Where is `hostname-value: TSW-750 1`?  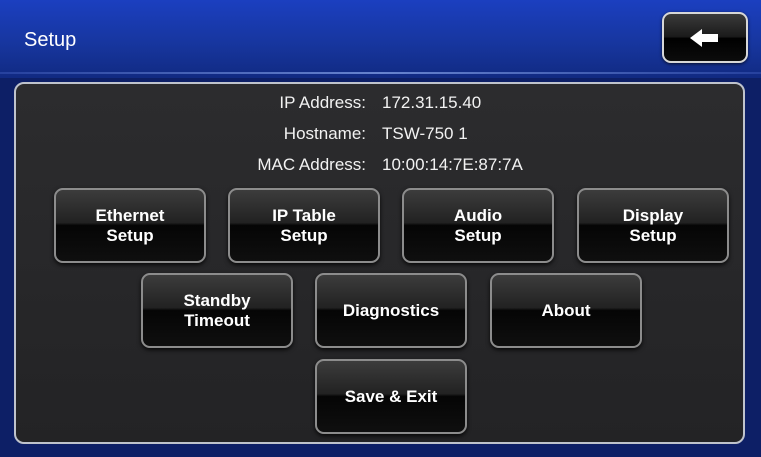 hostname-value: TSW-750 1 is located at coordinates (425, 133).